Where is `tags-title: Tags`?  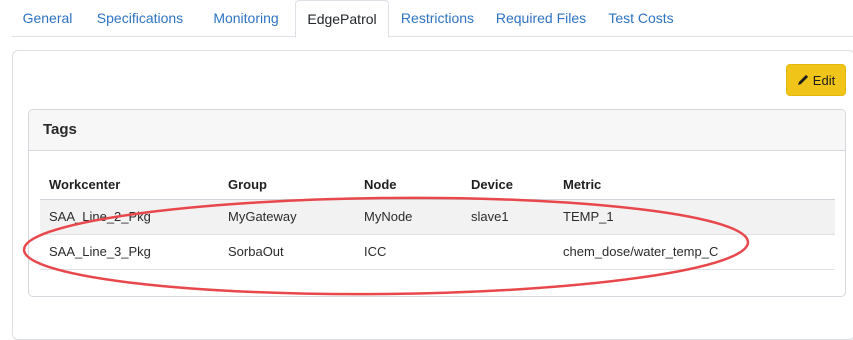 tags-title: Tags is located at coordinates (437, 130).